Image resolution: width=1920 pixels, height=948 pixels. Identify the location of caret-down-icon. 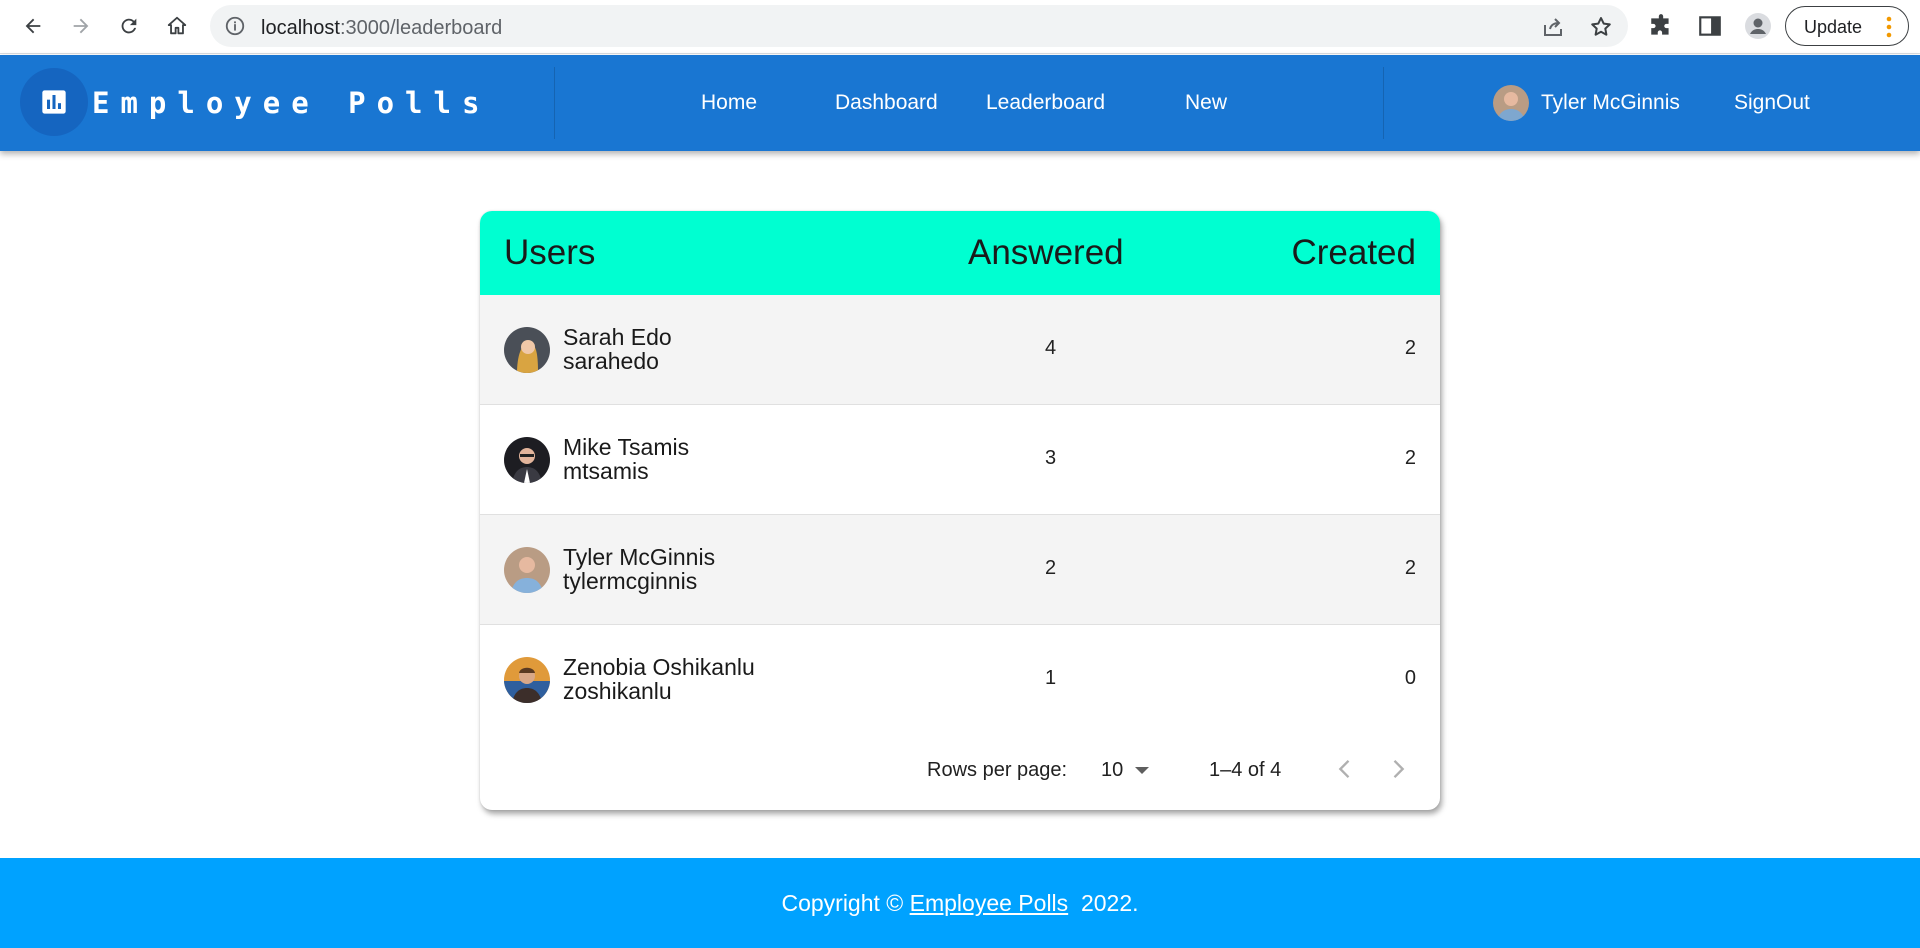
(1142, 770).